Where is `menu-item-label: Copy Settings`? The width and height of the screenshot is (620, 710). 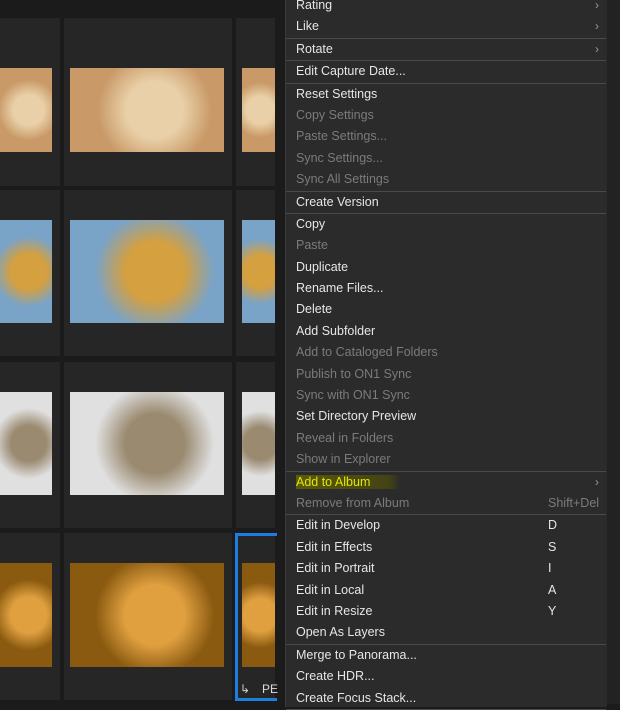 menu-item-label: Copy Settings is located at coordinates (335, 114).